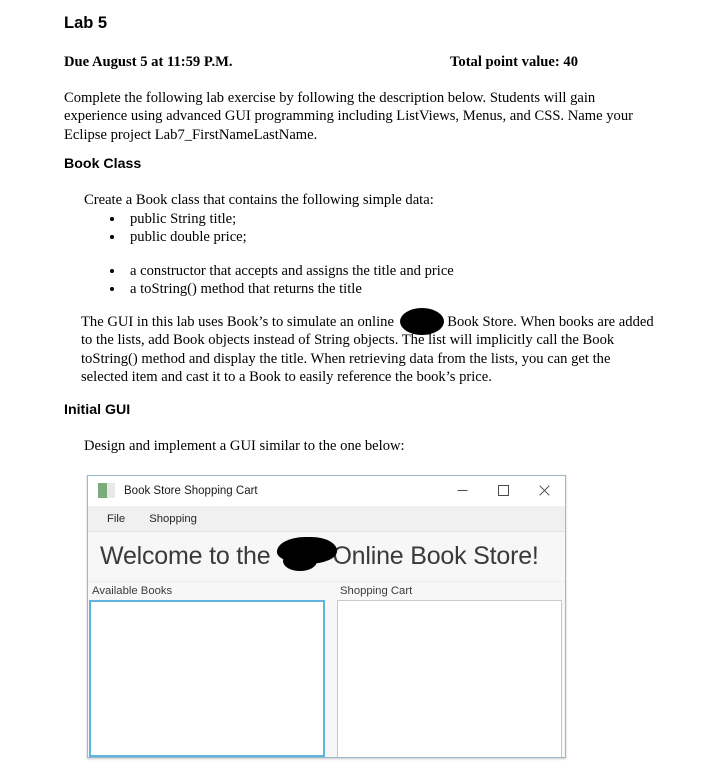  I want to click on window-controls, so click(503, 490).